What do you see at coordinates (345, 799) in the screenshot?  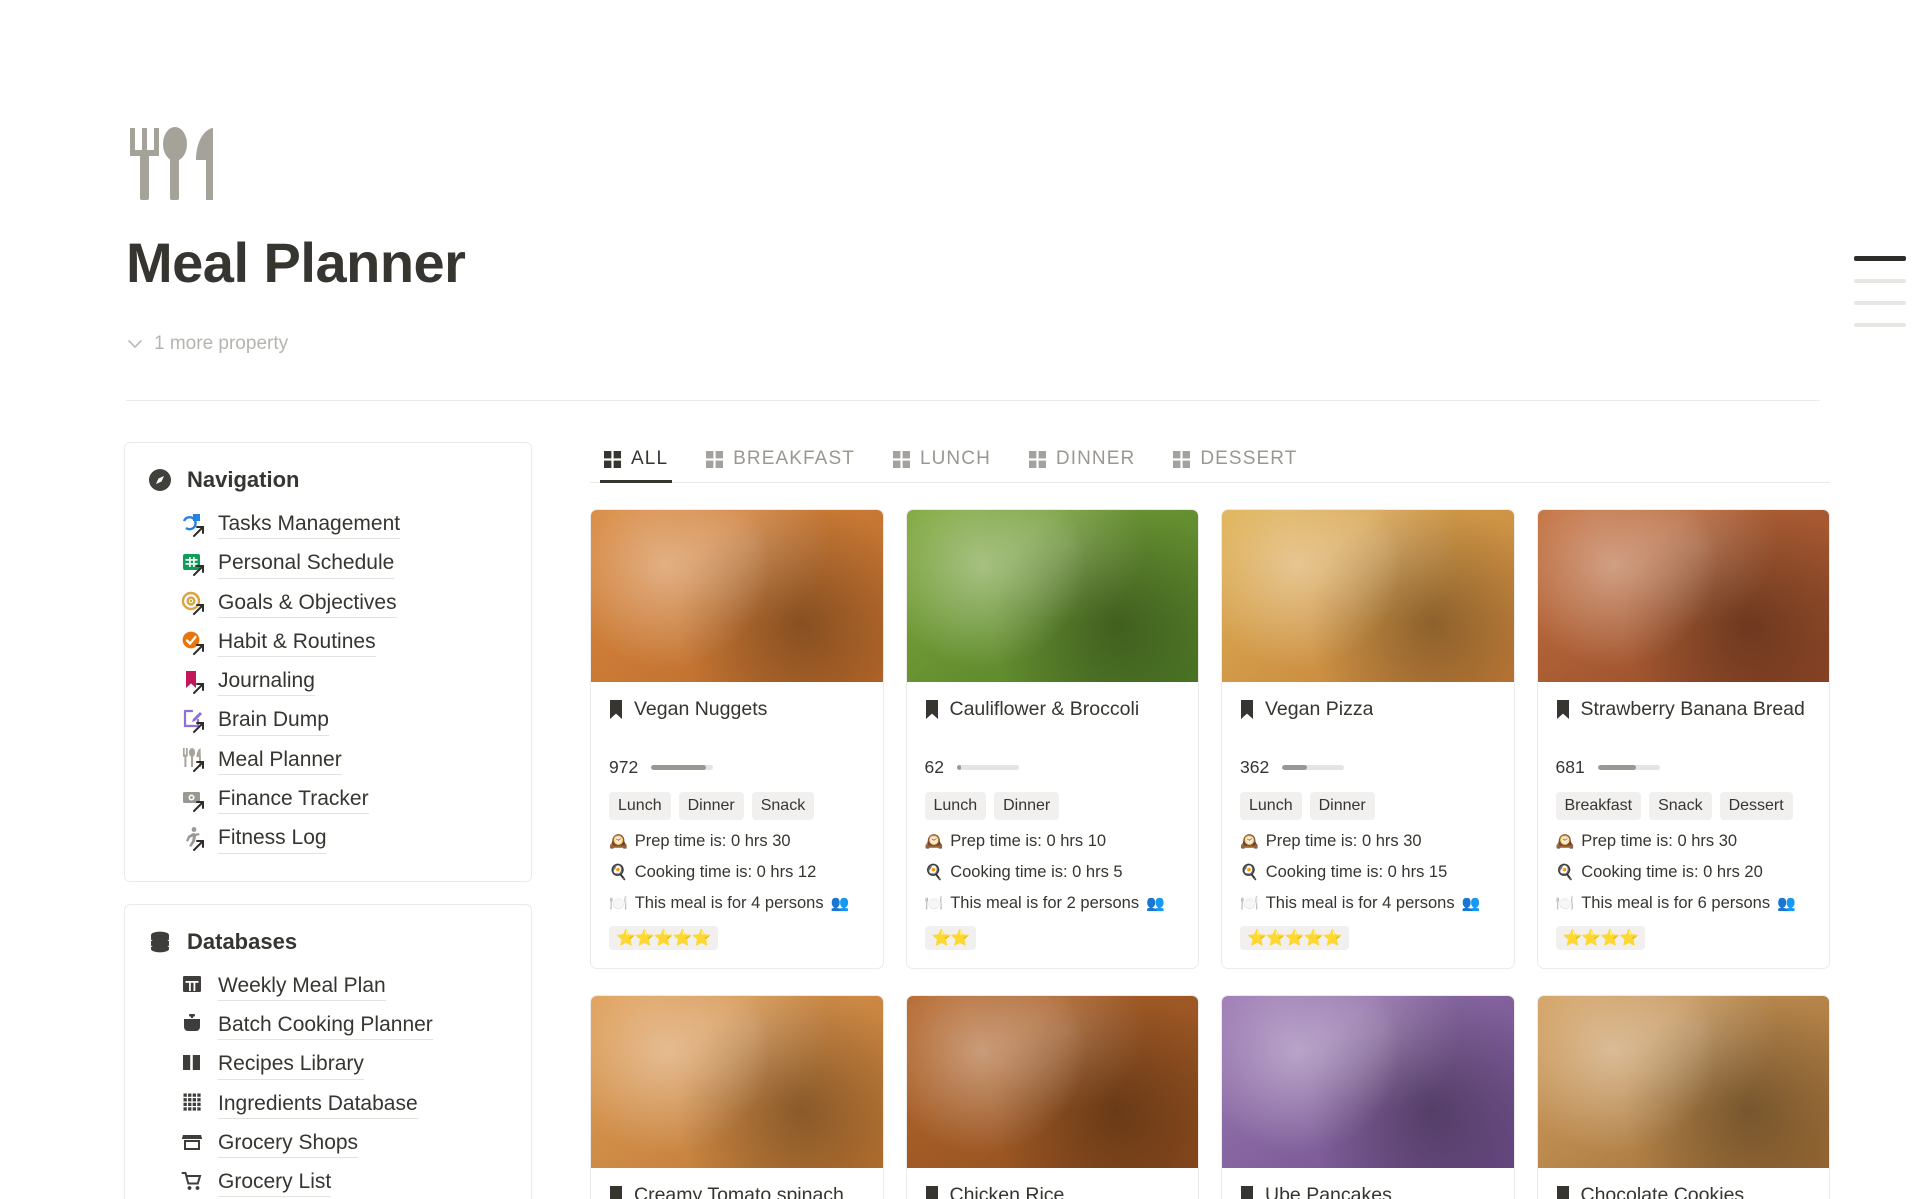 I see `sidebar-item-finance-tracker: Finance Tracker` at bounding box center [345, 799].